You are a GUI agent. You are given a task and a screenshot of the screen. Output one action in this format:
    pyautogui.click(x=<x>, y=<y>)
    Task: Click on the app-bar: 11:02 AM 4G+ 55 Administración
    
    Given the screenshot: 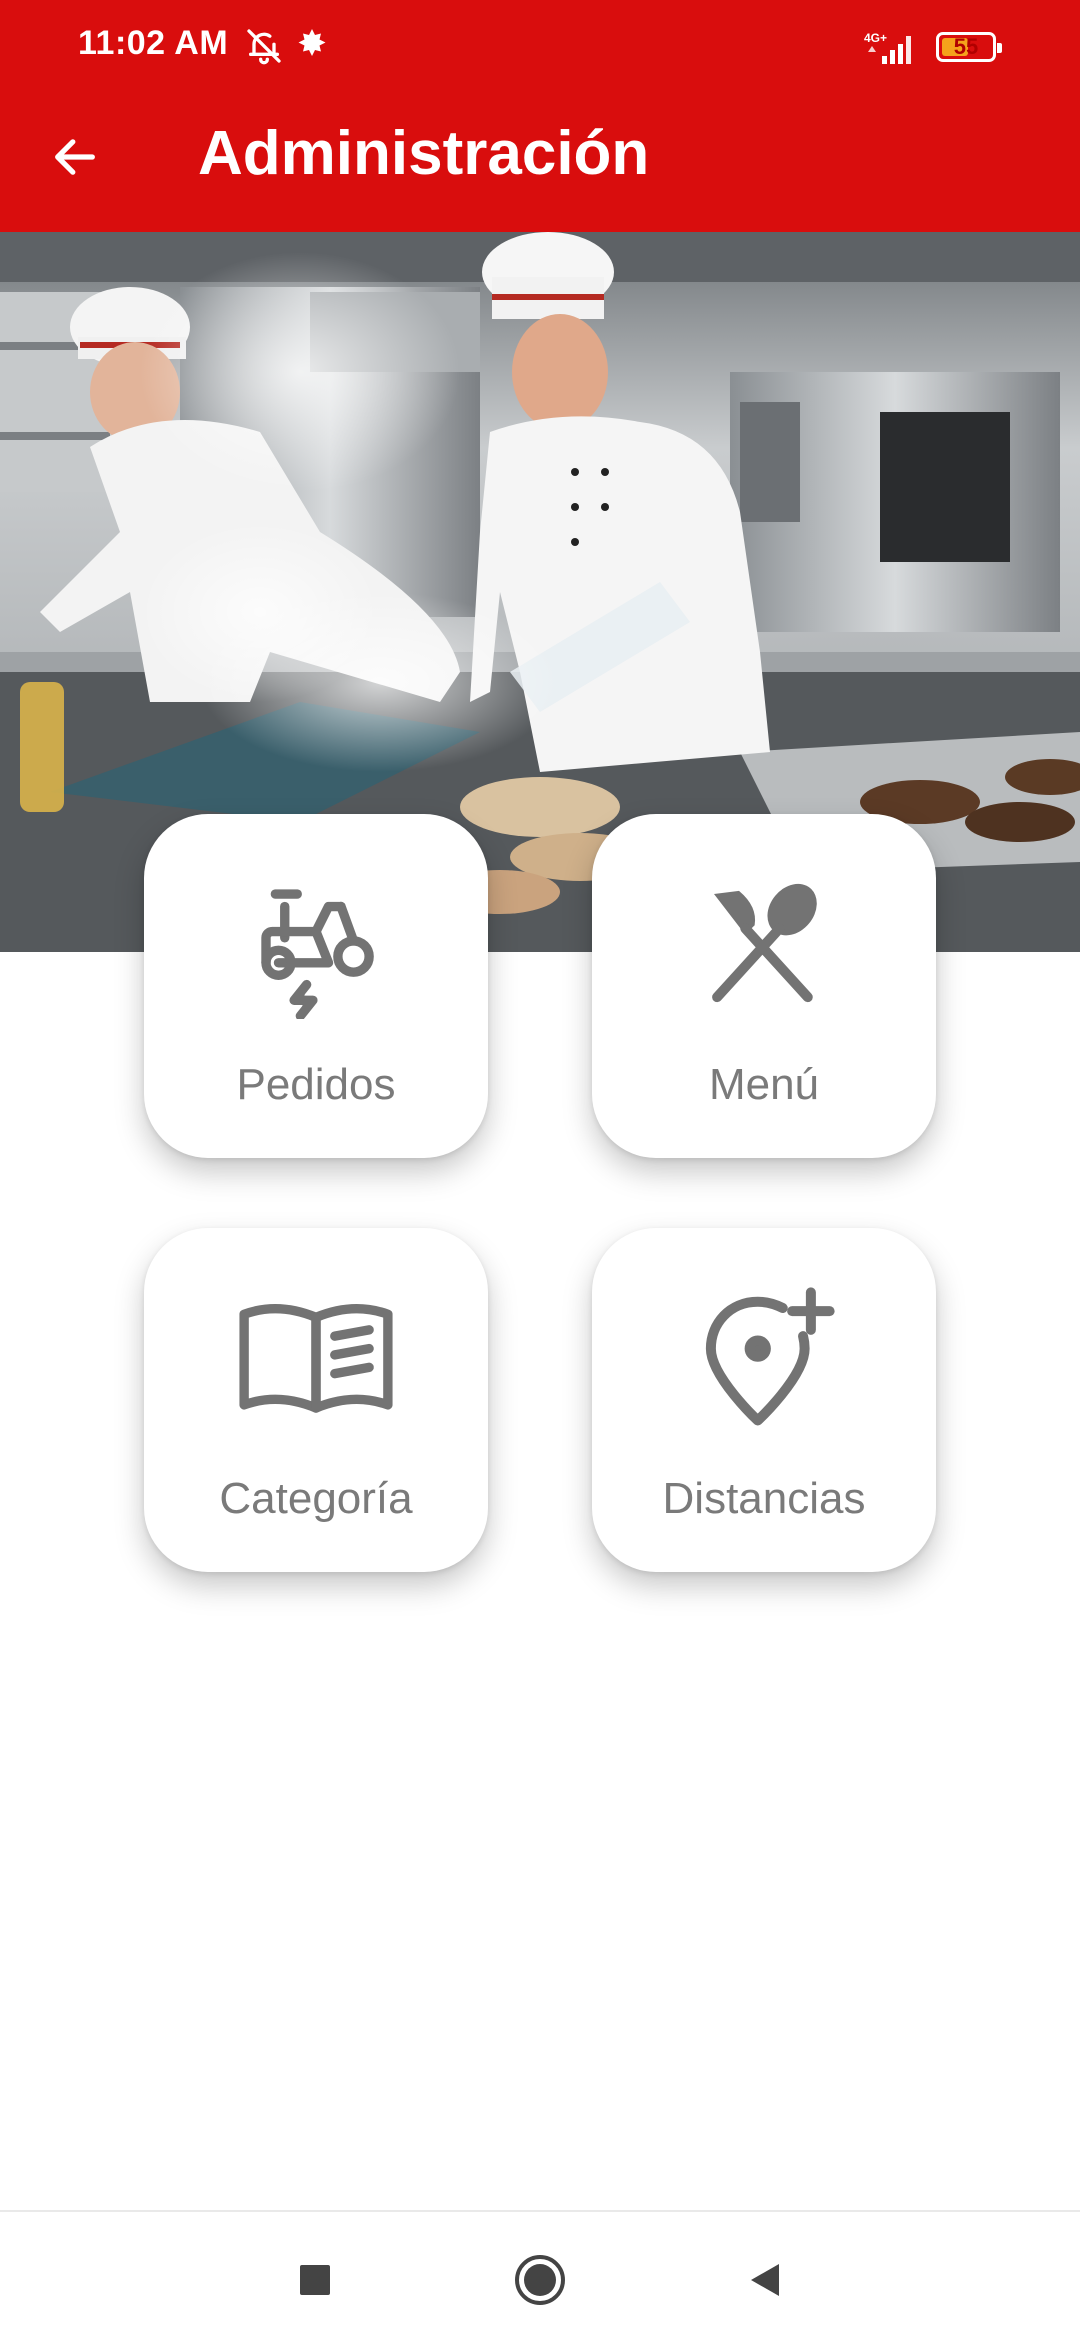 What is the action you would take?
    pyautogui.click(x=540, y=116)
    